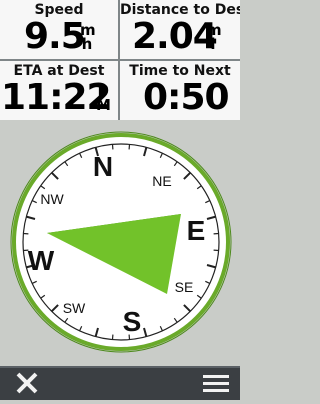 Image resolution: width=320 pixels, height=404 pixels. Describe the element at coordinates (74, 308) in the screenshot. I see `southwest-label: SW` at that location.